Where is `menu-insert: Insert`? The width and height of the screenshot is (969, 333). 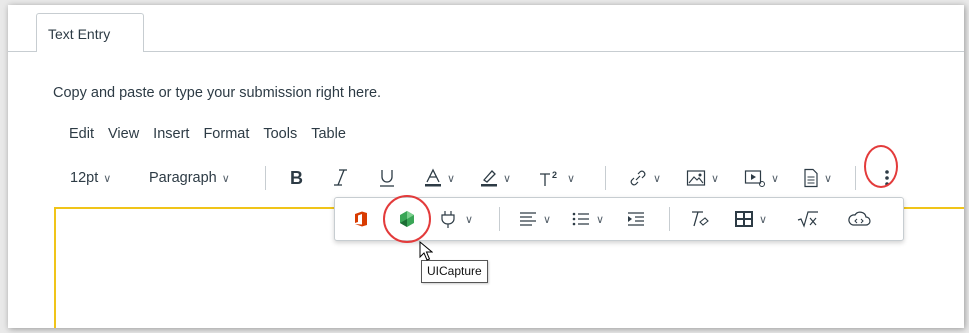 menu-insert: Insert is located at coordinates (171, 134).